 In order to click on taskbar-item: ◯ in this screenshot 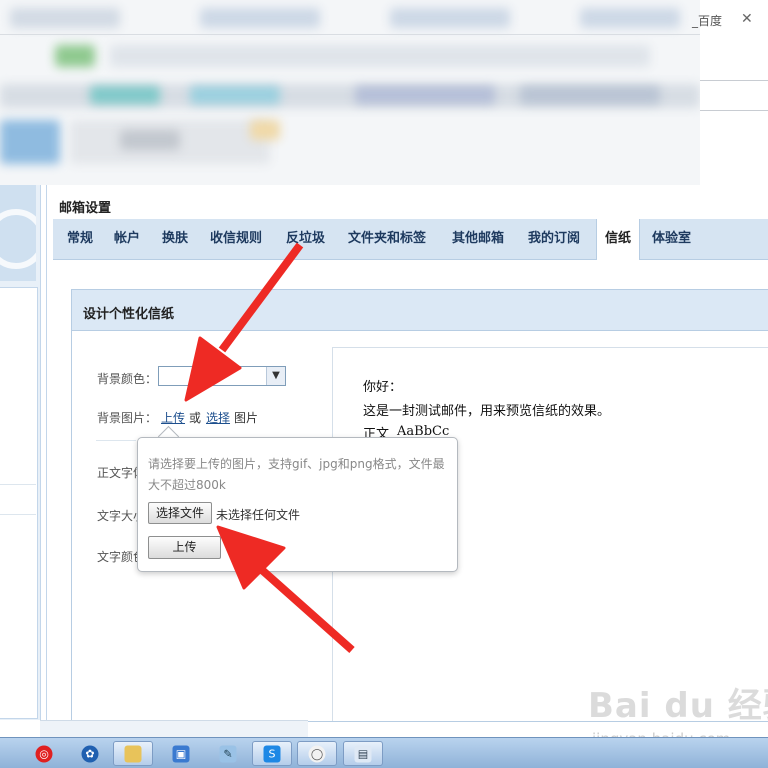, I will do `click(317, 753)`.